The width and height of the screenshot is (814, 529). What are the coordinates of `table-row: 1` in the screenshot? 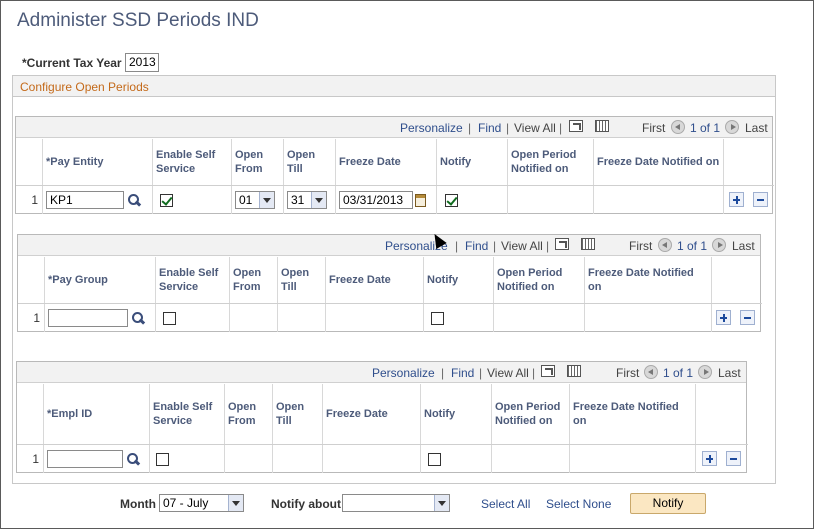 It's located at (390, 317).